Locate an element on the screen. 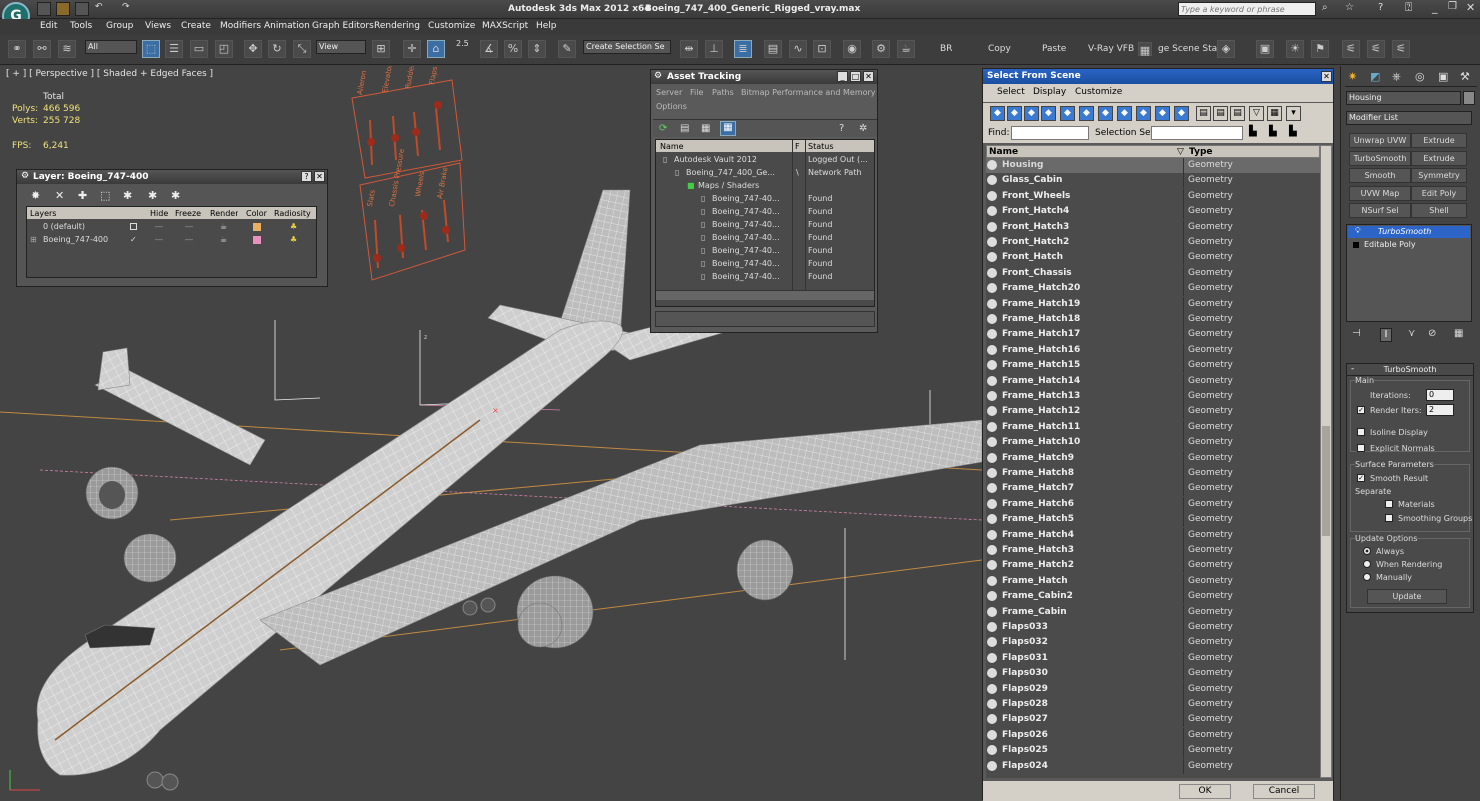 The width and height of the screenshot is (1480, 801). object-row: Flaps029 Geometry is located at coordinates (1153, 689).